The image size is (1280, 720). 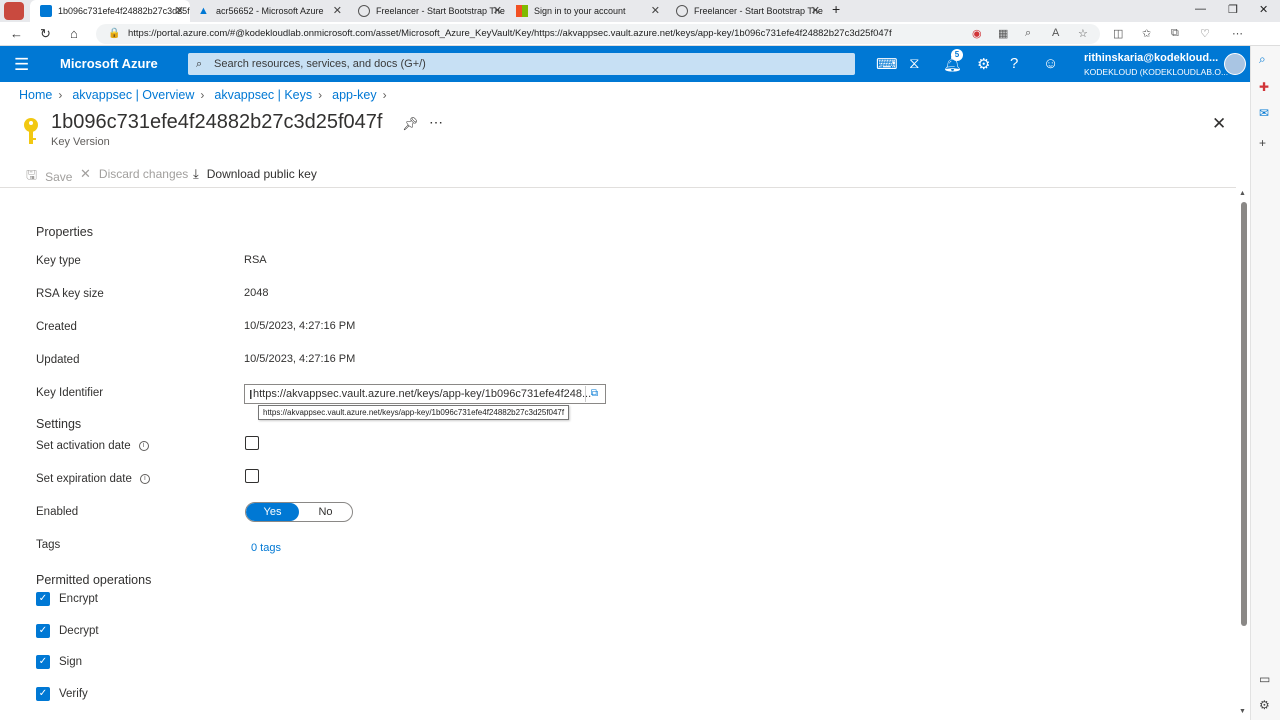 I want to click on read-aloud-icon: A, so click(x=1055, y=33).